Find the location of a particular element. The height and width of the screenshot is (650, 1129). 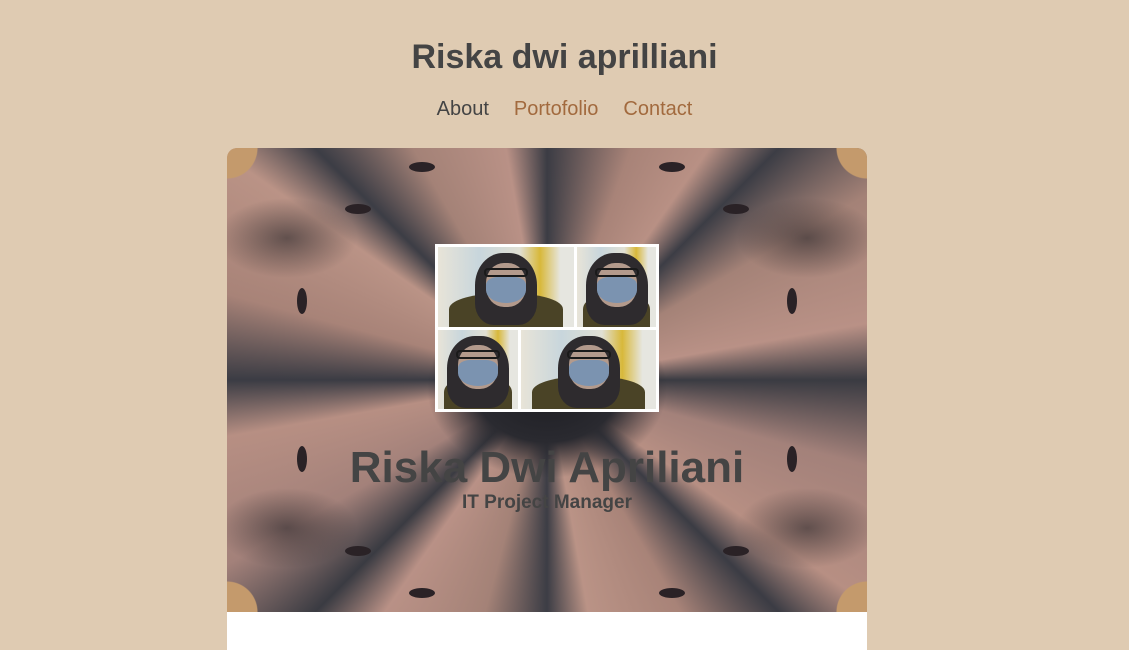

hero-text: Riska Dwi Apriliani IT Project Manager is located at coordinates (547, 479).